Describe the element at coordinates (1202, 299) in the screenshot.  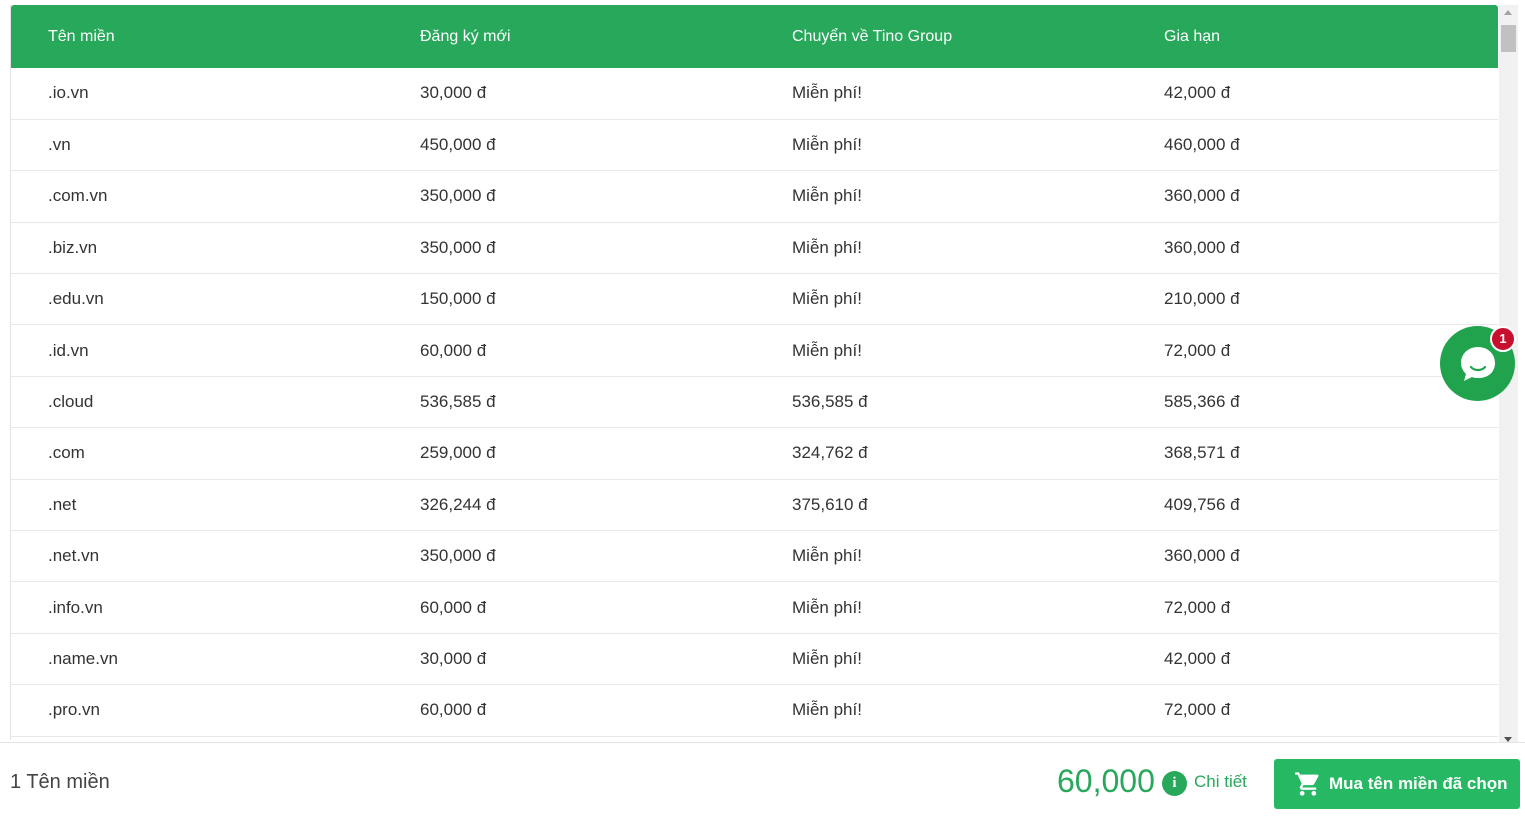
I see `renew-price-cell: 210,000 đ` at that location.